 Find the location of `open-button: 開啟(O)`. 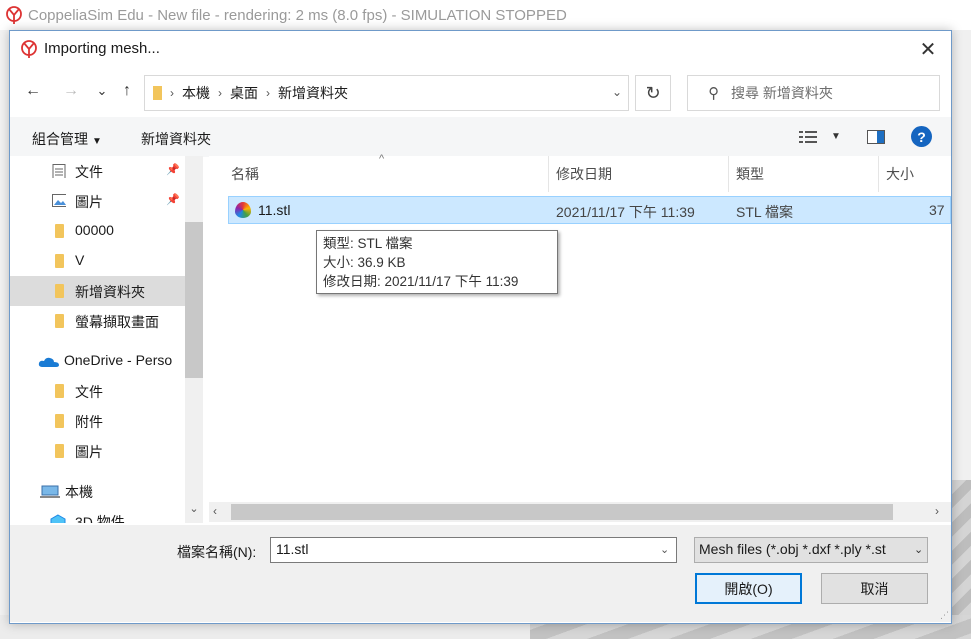

open-button: 開啟(O) is located at coordinates (748, 588).